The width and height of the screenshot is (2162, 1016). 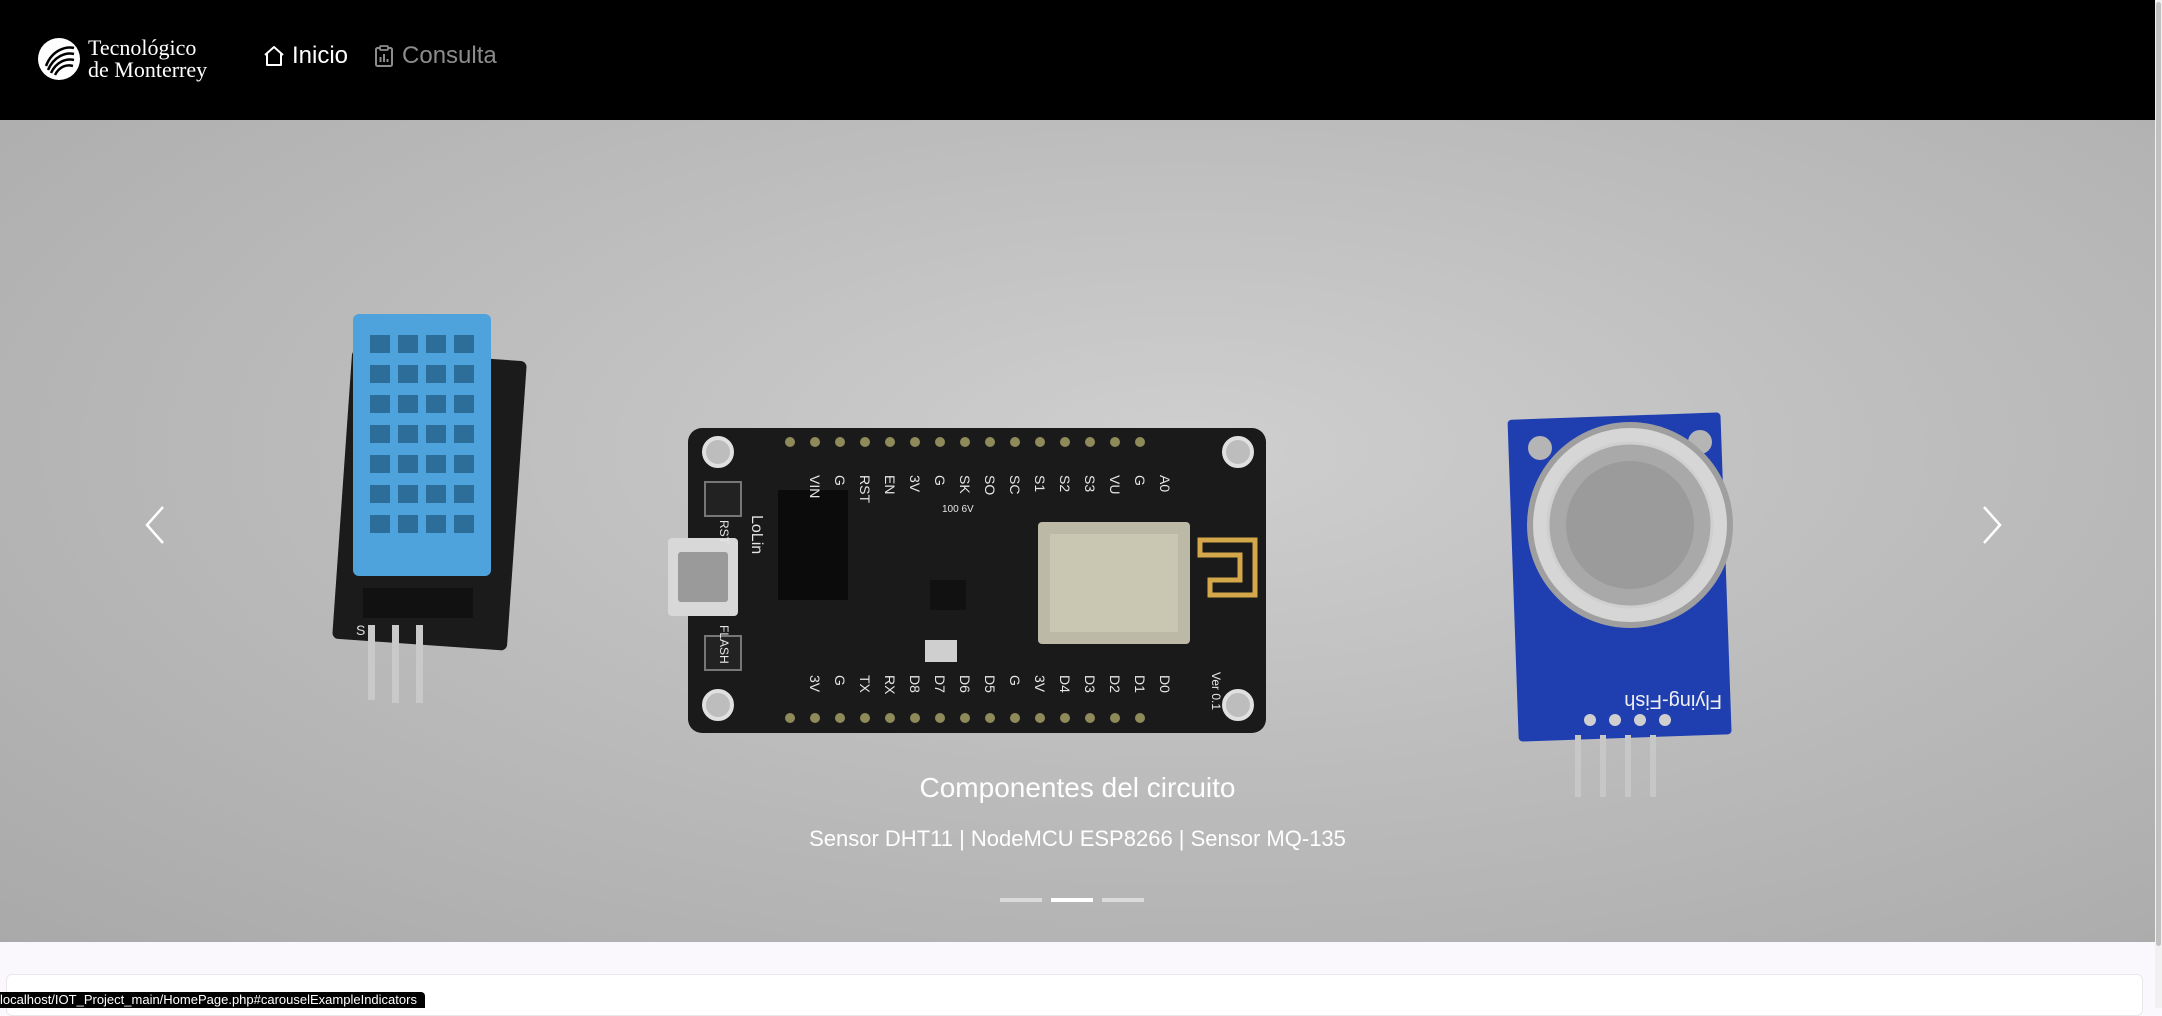 I want to click on board-pin-en: EN, so click(x=890, y=484).